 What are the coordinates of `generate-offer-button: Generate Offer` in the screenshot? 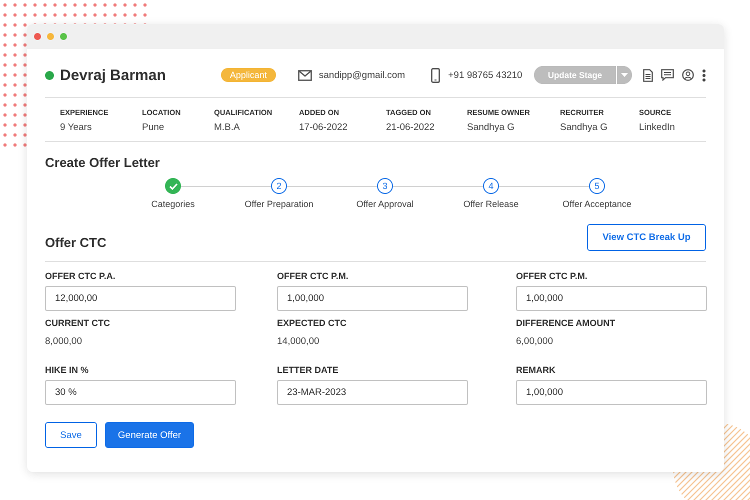 It's located at (149, 435).